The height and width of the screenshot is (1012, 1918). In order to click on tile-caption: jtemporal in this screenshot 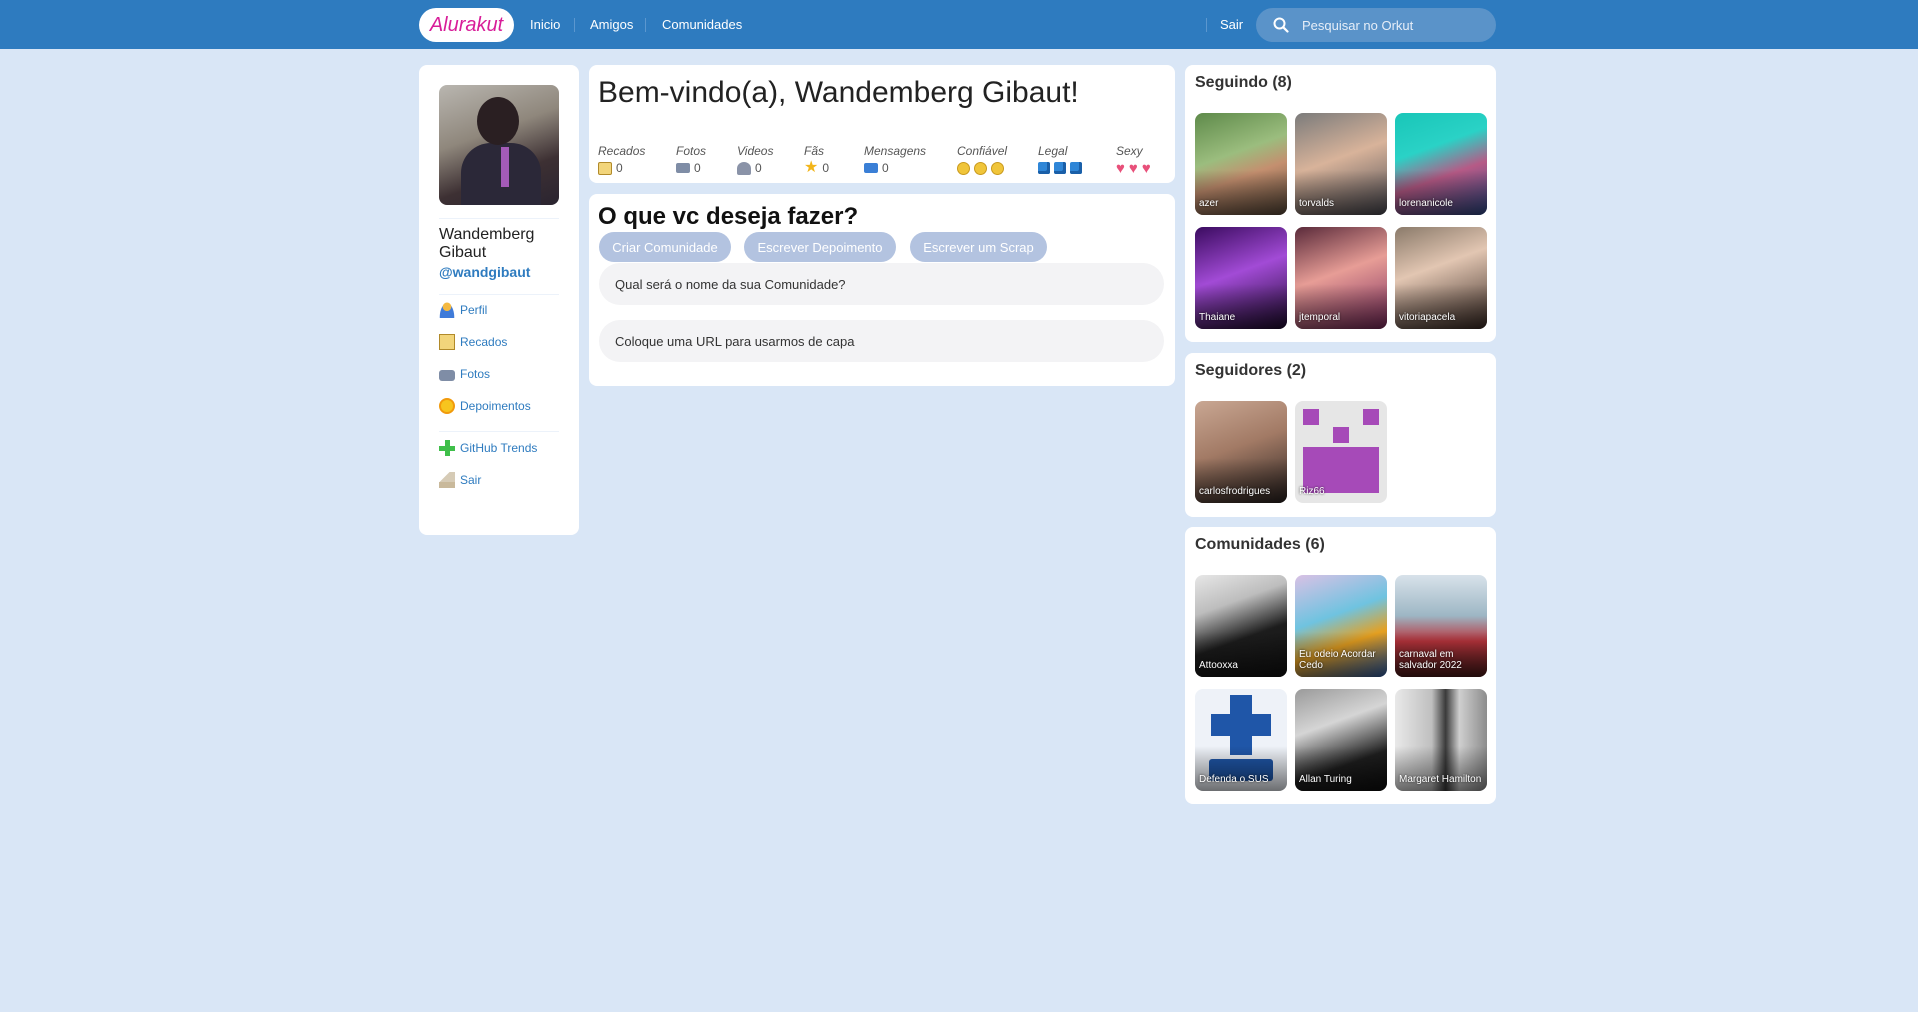, I will do `click(1320, 317)`.